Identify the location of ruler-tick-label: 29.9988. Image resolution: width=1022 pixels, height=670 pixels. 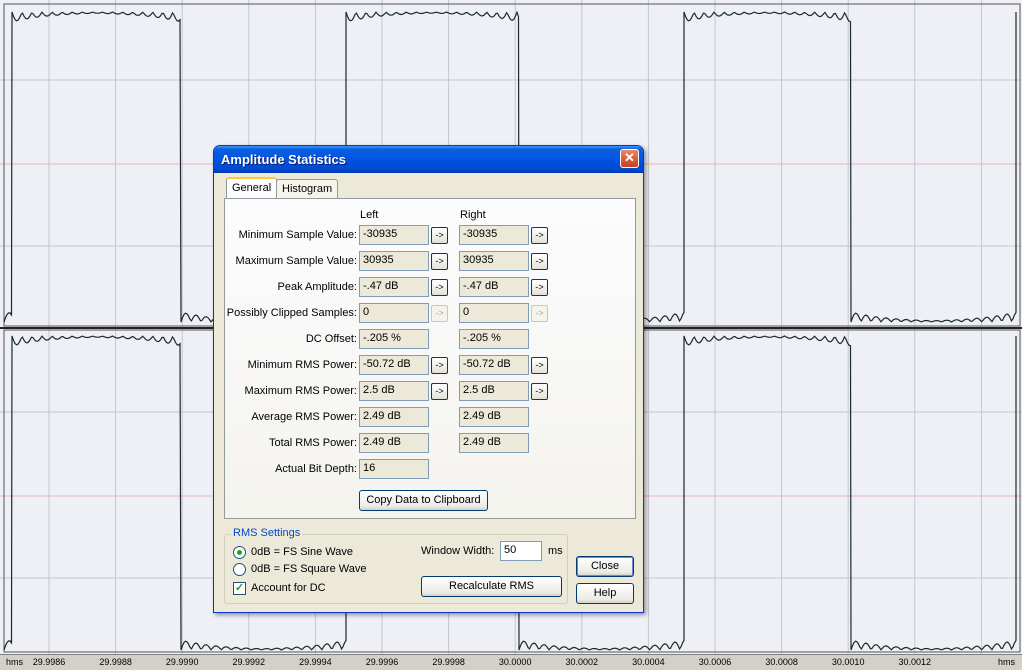
(115, 662).